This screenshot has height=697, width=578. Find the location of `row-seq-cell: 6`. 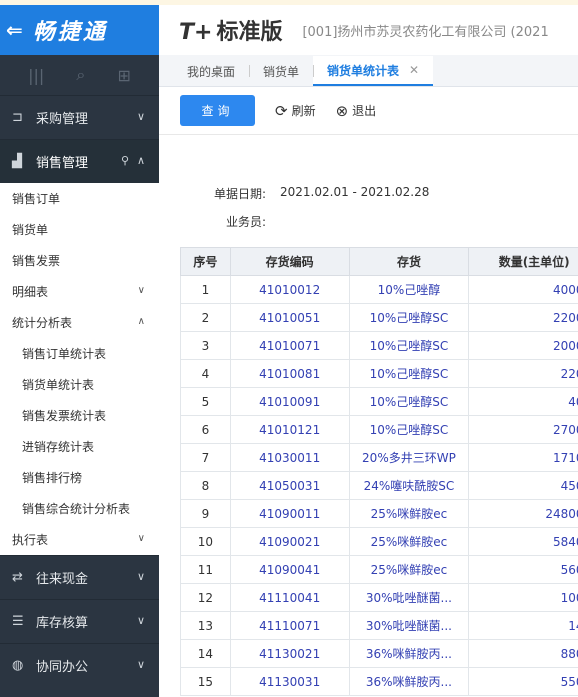

row-seq-cell: 6 is located at coordinates (205, 429).